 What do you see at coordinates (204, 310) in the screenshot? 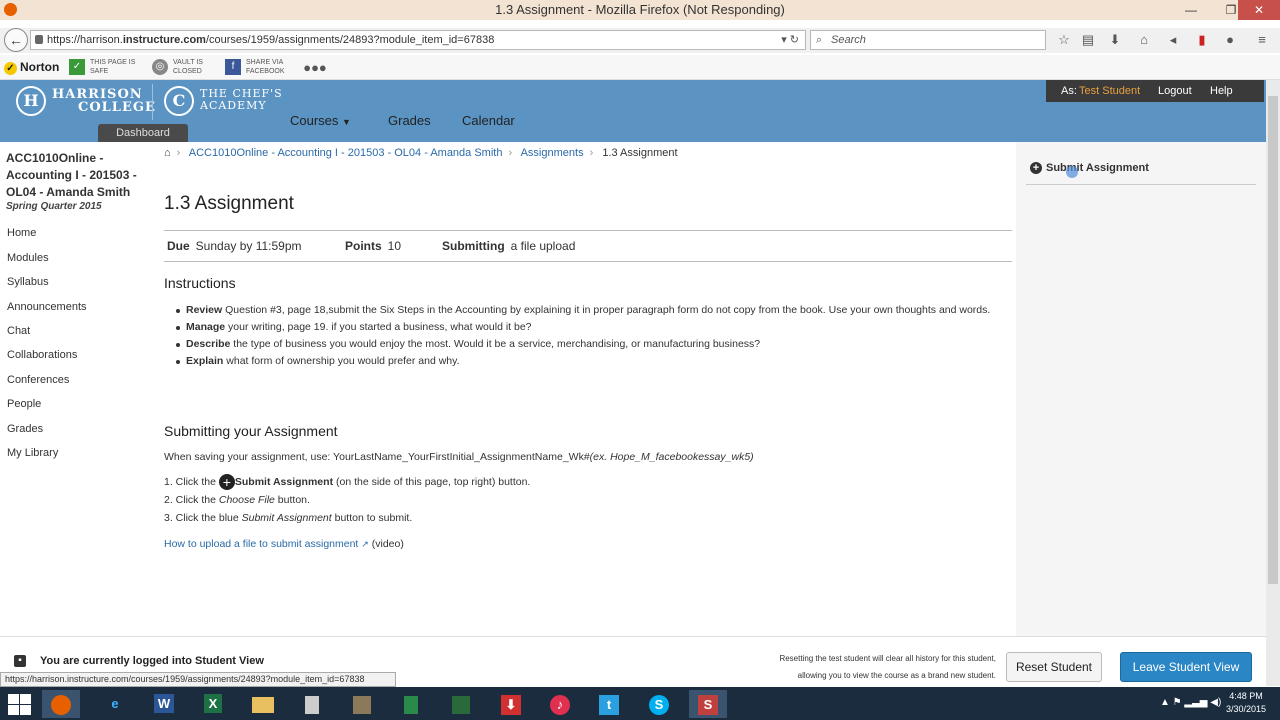
I see `list-item-bold: Review` at bounding box center [204, 310].